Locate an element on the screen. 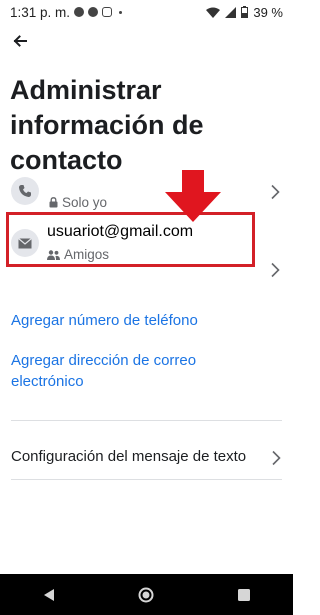  notification-dot-icon is located at coordinates (121, 12).